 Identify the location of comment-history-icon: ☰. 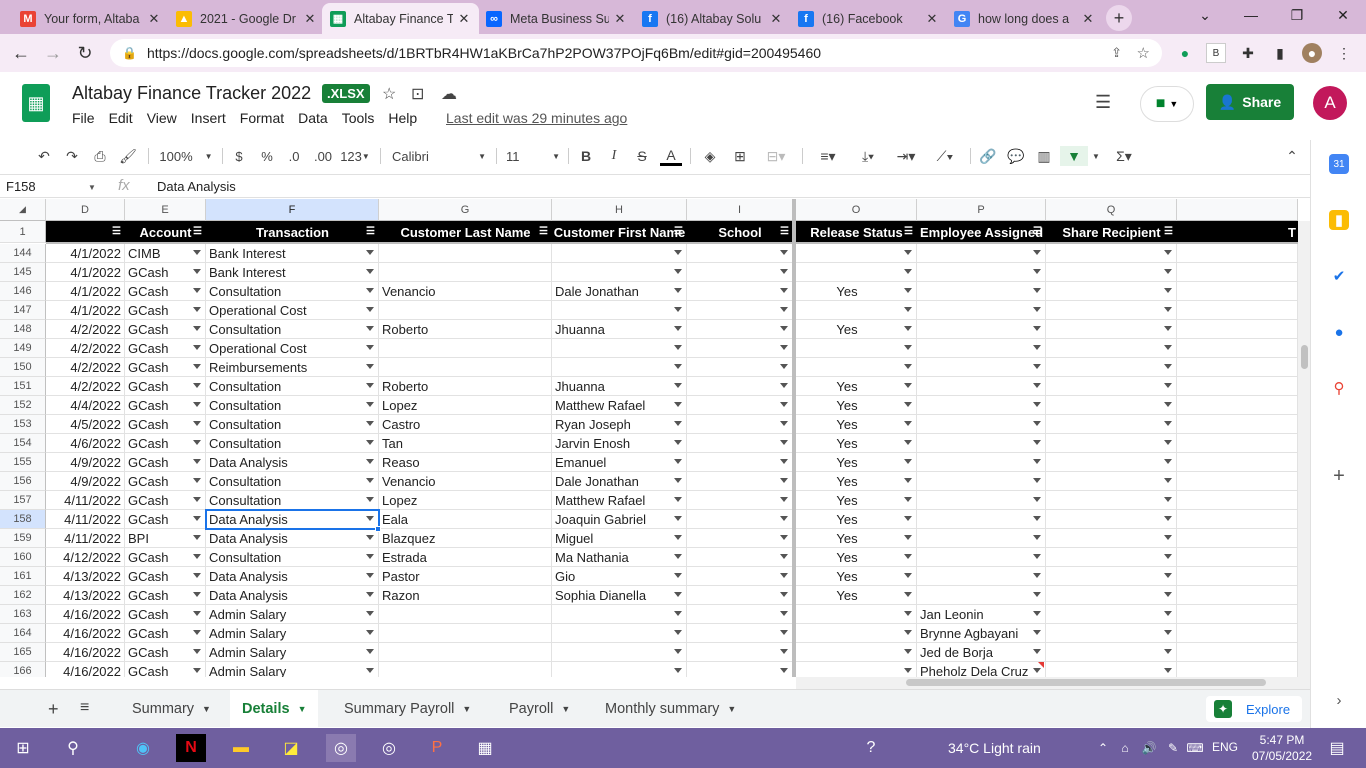
(1103, 102).